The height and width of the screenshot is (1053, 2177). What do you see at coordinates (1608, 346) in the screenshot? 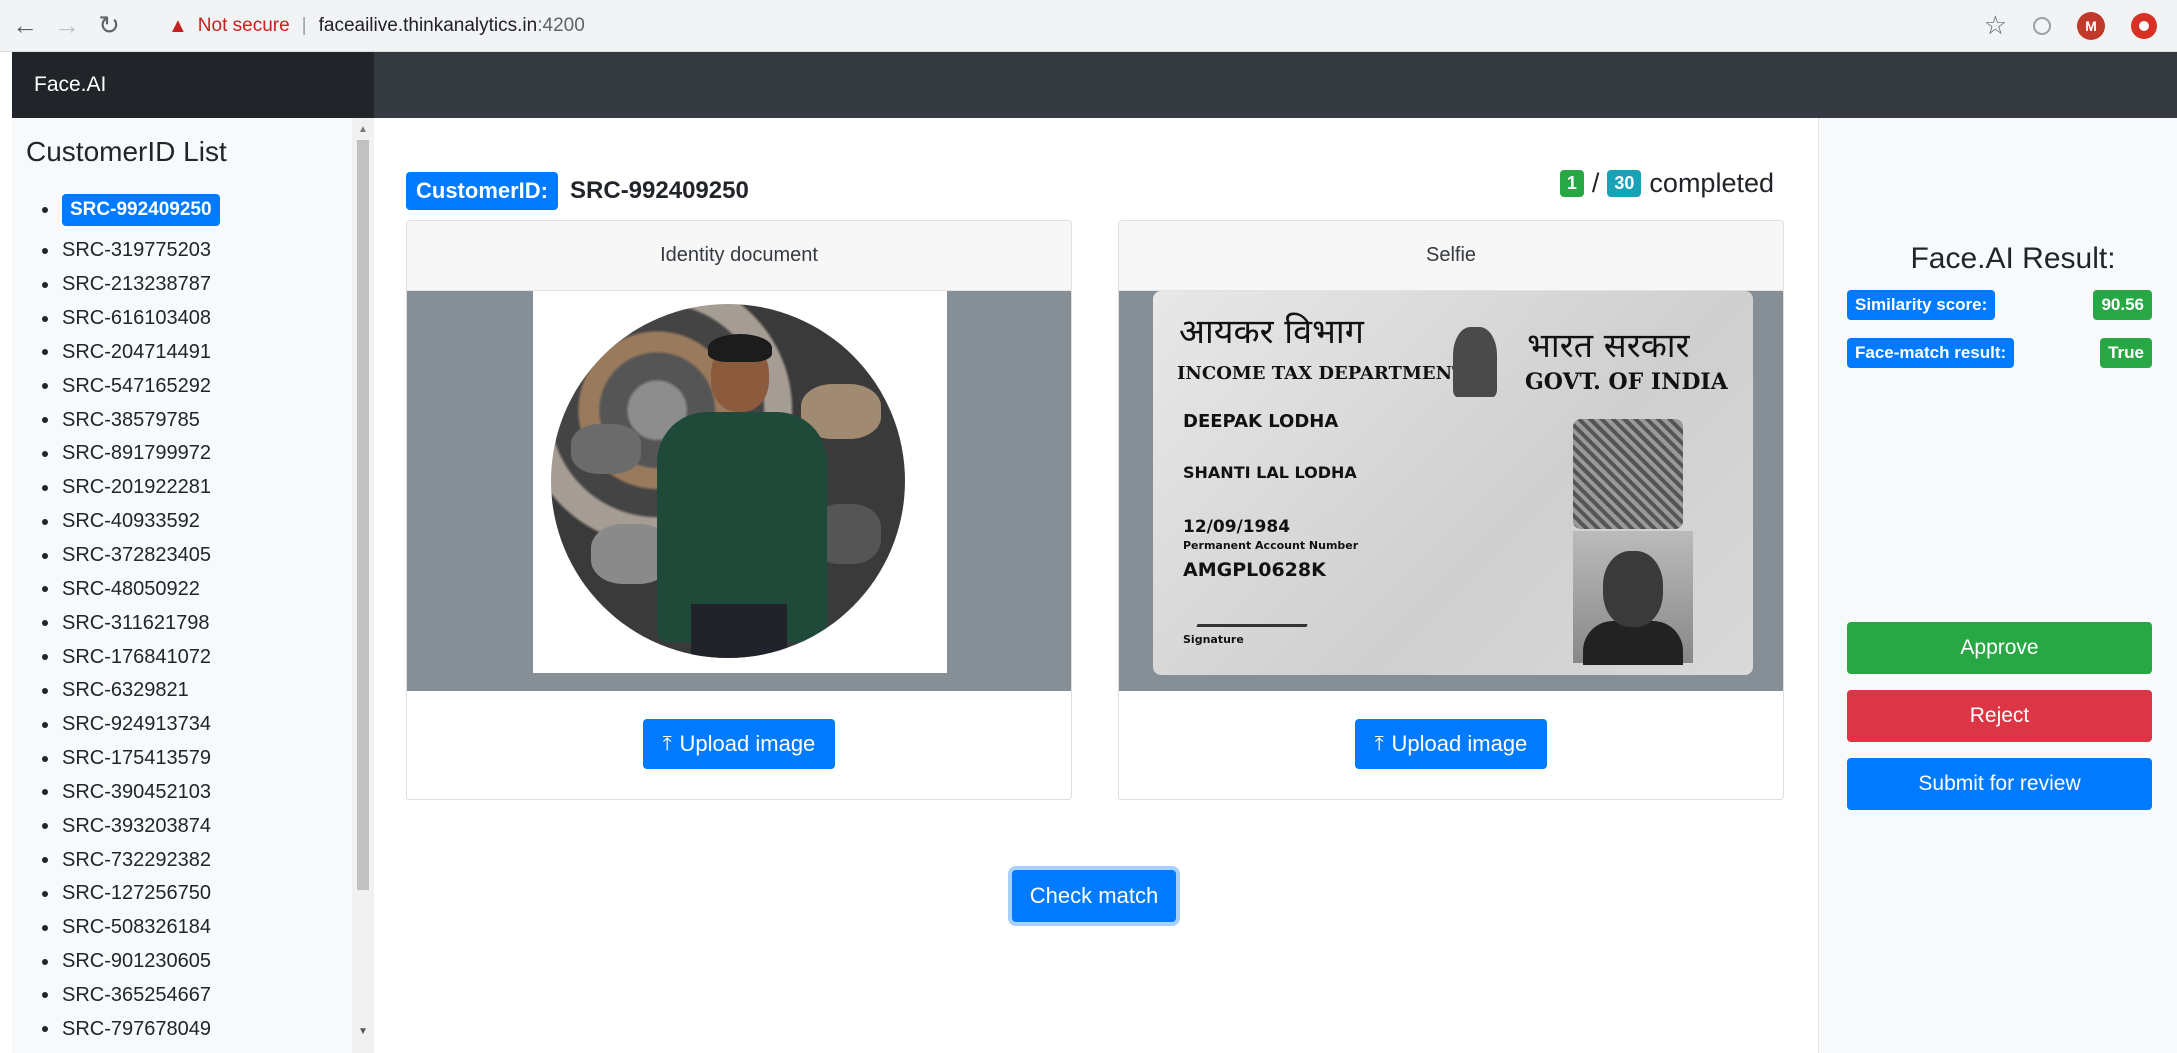
I see `card-hindi-right: भारत सरकार` at bounding box center [1608, 346].